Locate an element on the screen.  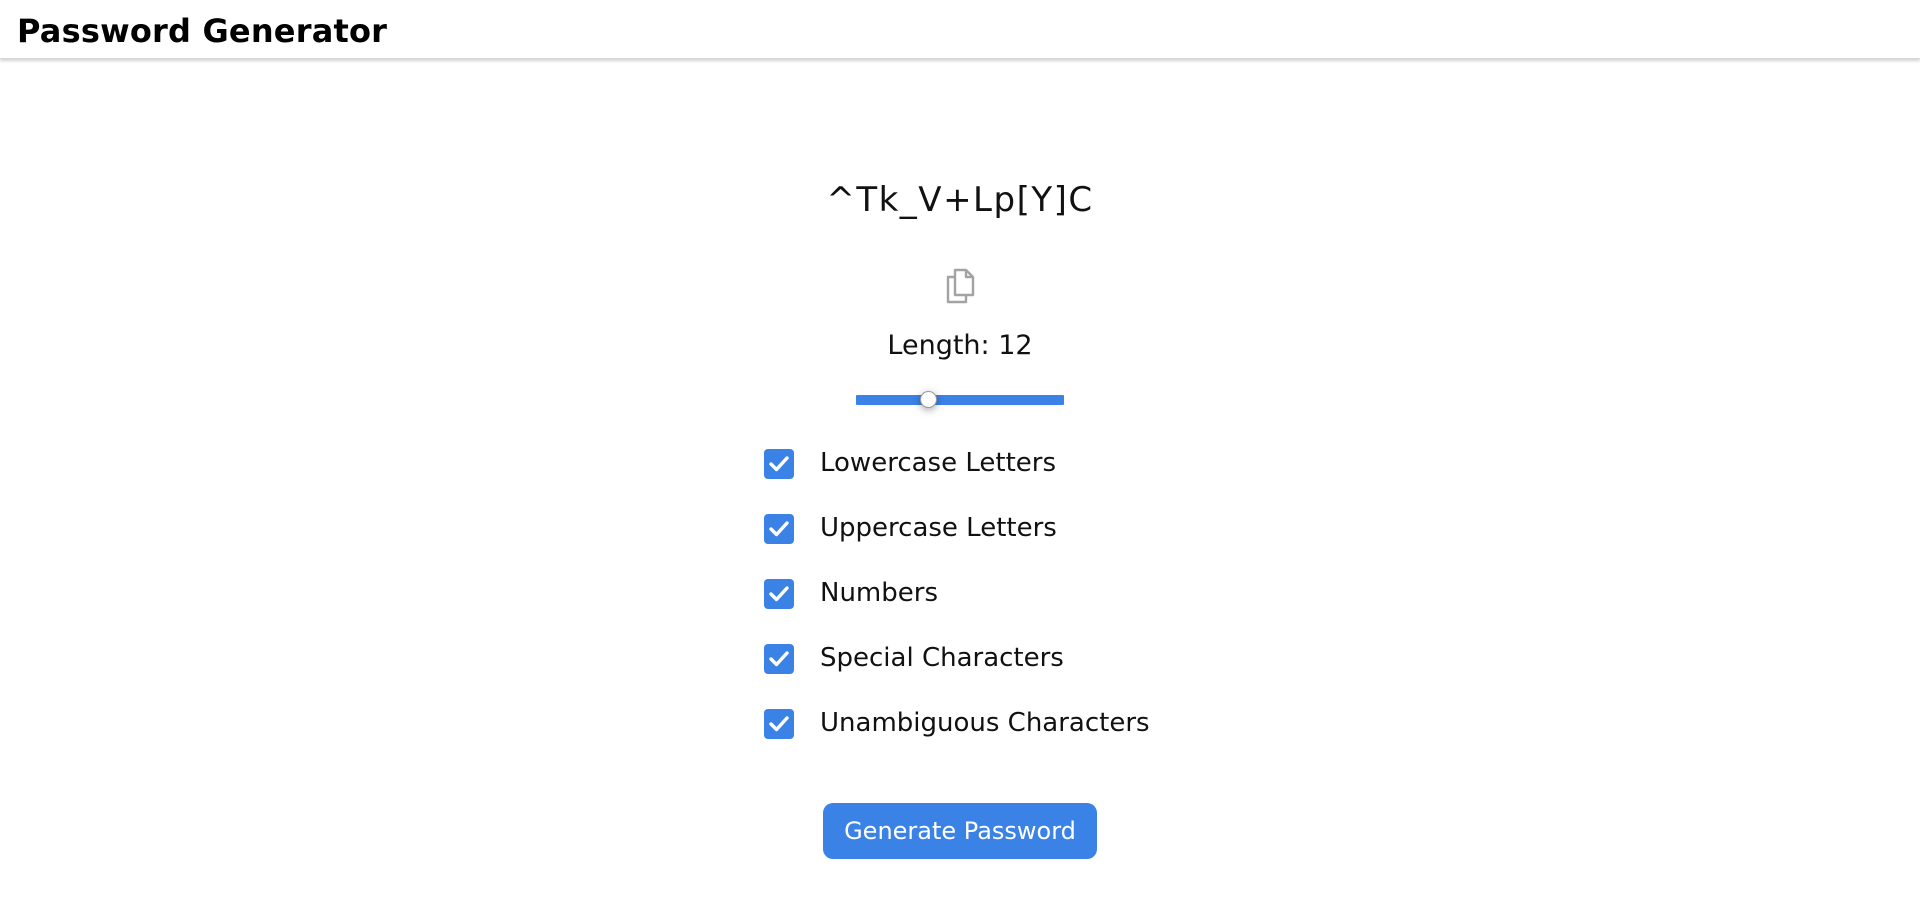
uppercase-checkbox is located at coordinates (779, 529).